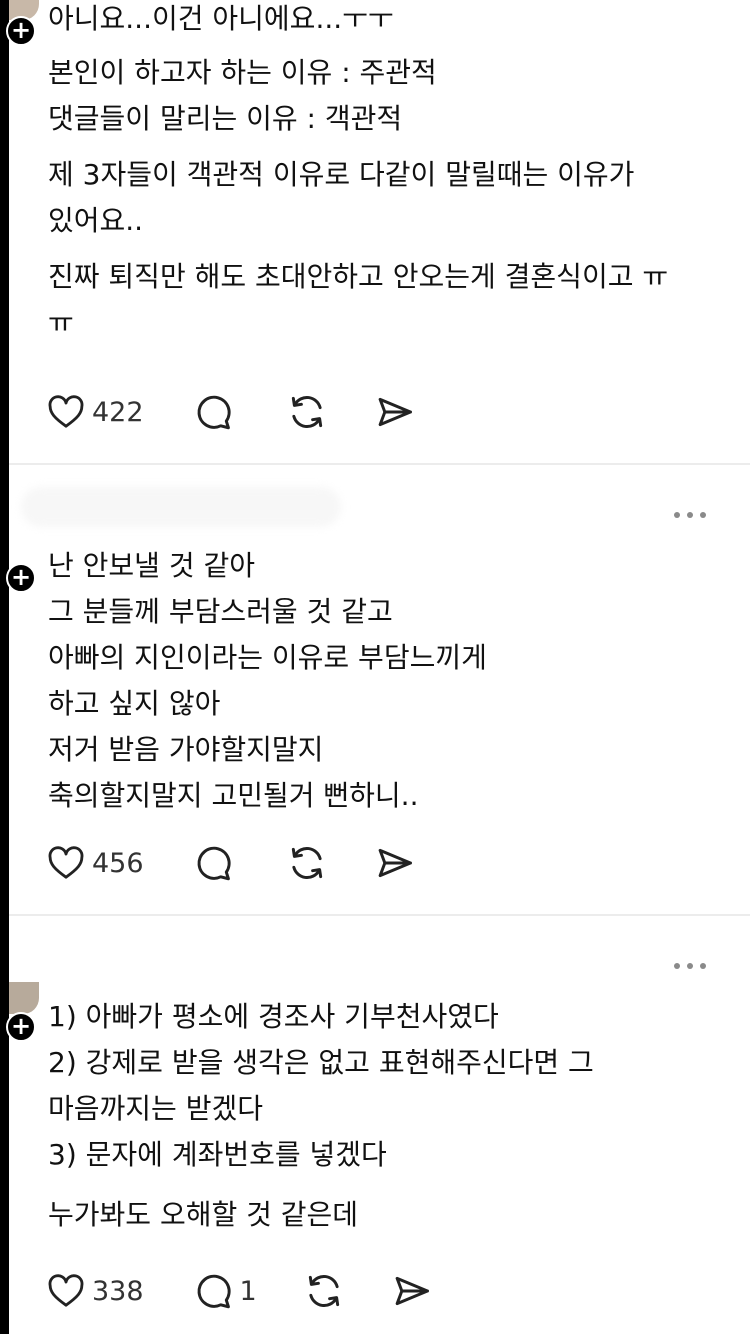 This screenshot has height=1334, width=750. I want to click on like-count: 422, so click(118, 412).